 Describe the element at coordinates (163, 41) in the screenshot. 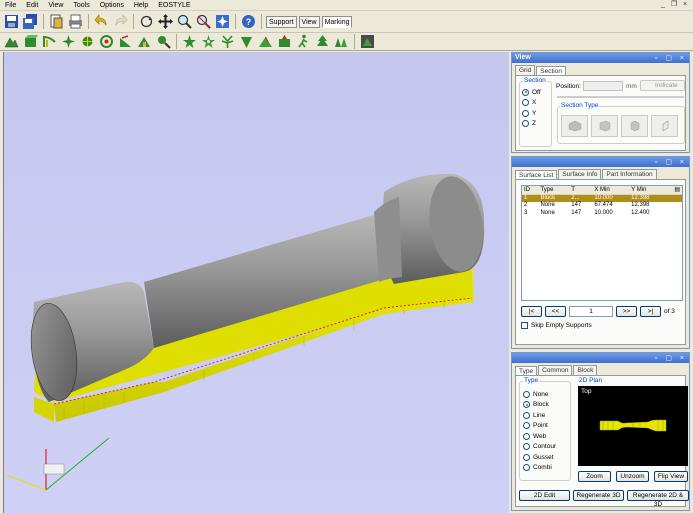

I see `support-pick-icon` at that location.